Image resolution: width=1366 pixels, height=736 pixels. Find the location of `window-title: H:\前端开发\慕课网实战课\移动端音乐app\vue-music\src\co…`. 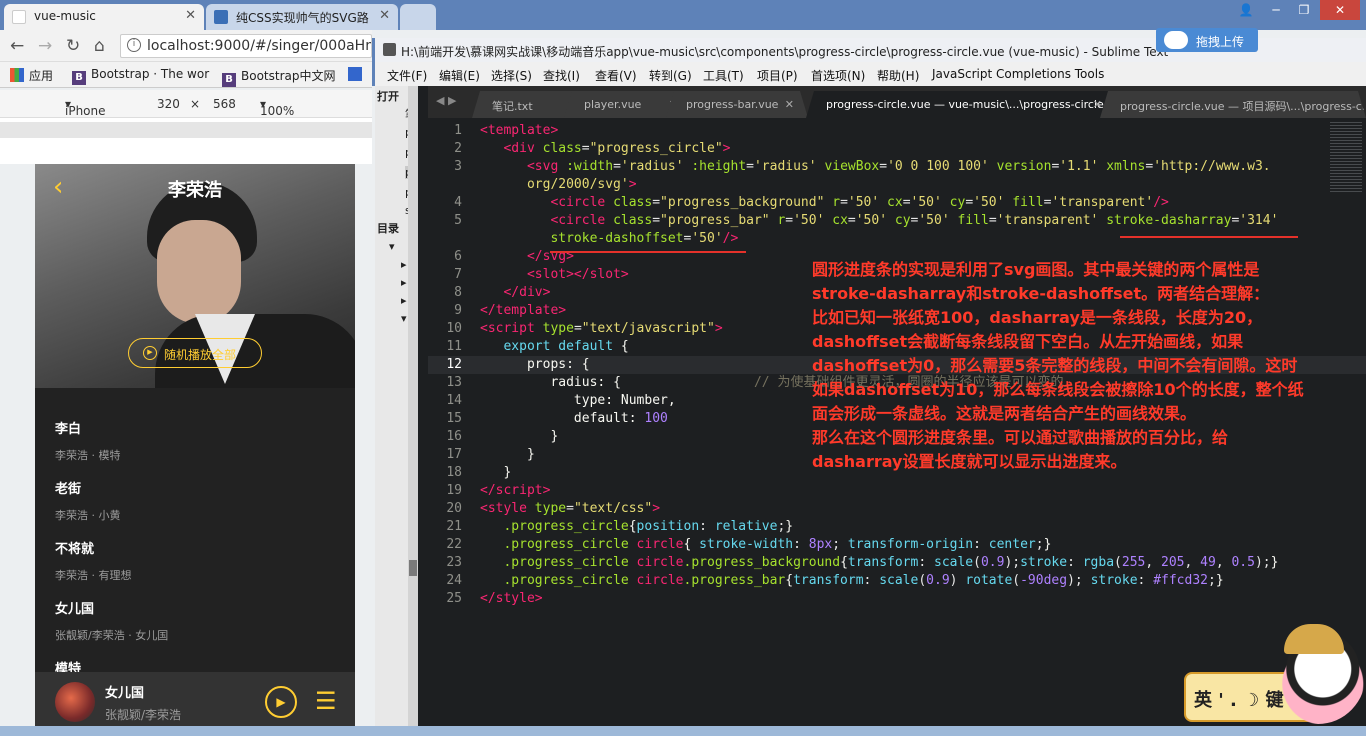

window-title: H:\前端开发\慕课网实战课\移动端音乐app\vue-music\src\co… is located at coordinates (785, 52).